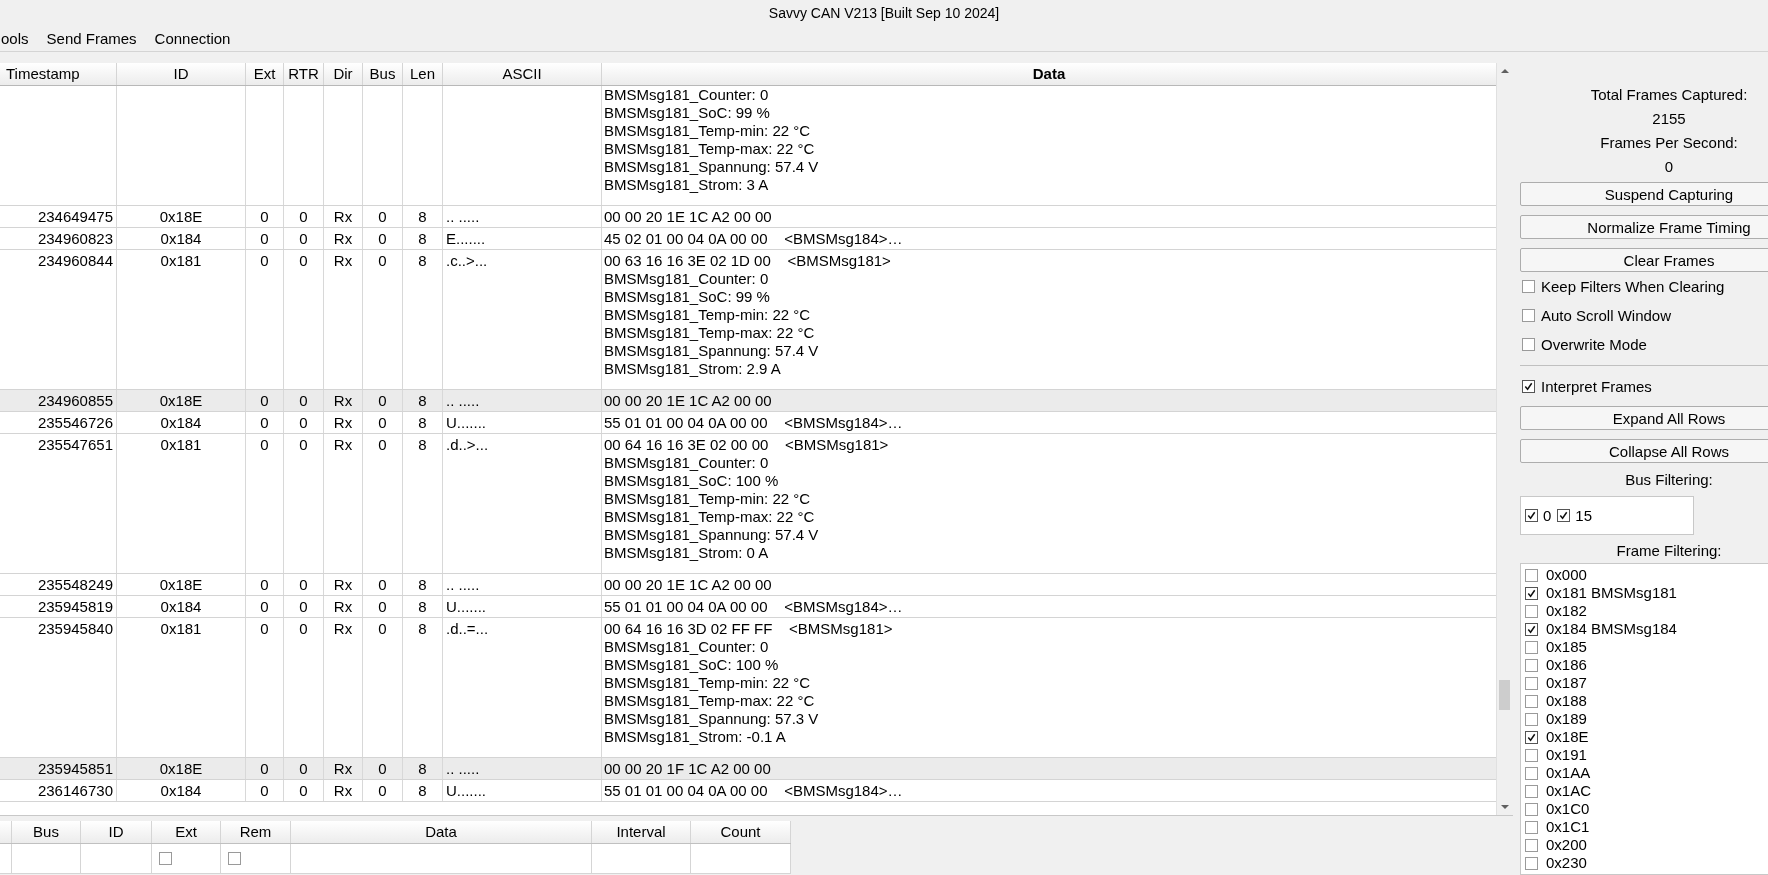  What do you see at coordinates (1633, 286) in the screenshot?
I see `checkbox-label: Keep Filters When Clearing` at bounding box center [1633, 286].